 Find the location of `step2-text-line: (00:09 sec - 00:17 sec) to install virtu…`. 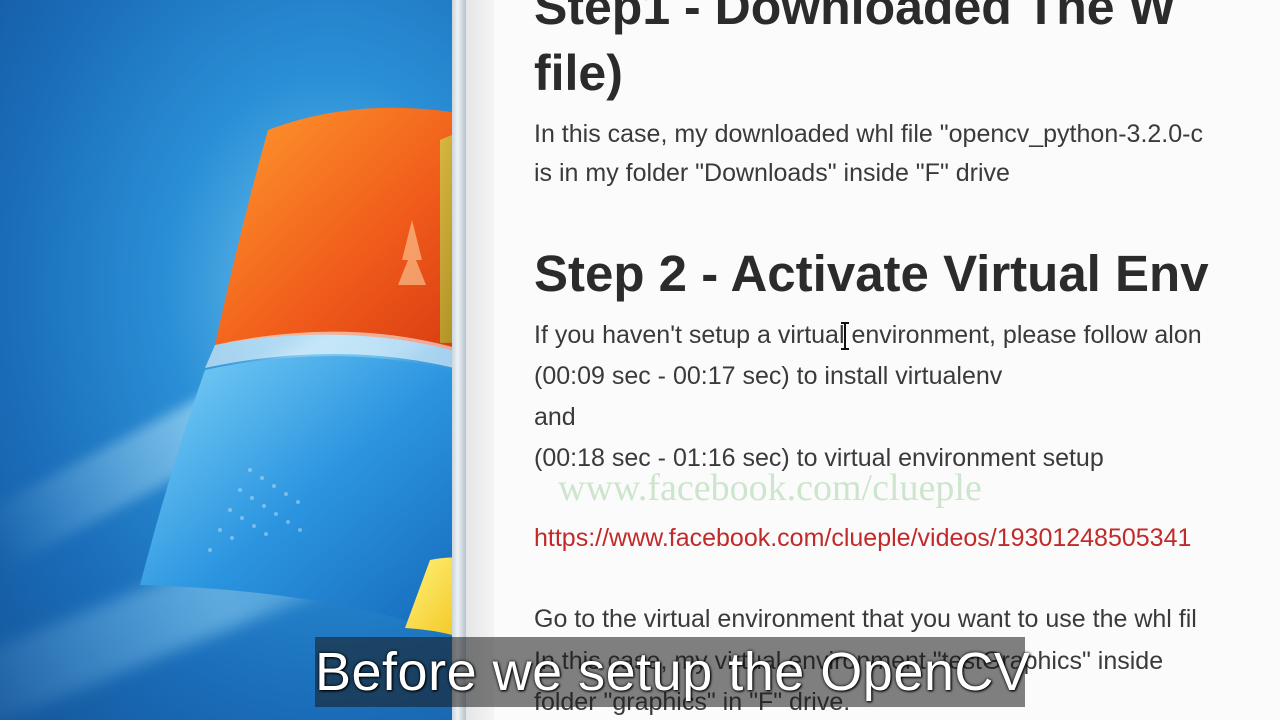

step2-text-line: (00:09 sec - 00:17 sec) to install virtu… is located at coordinates (768, 376).